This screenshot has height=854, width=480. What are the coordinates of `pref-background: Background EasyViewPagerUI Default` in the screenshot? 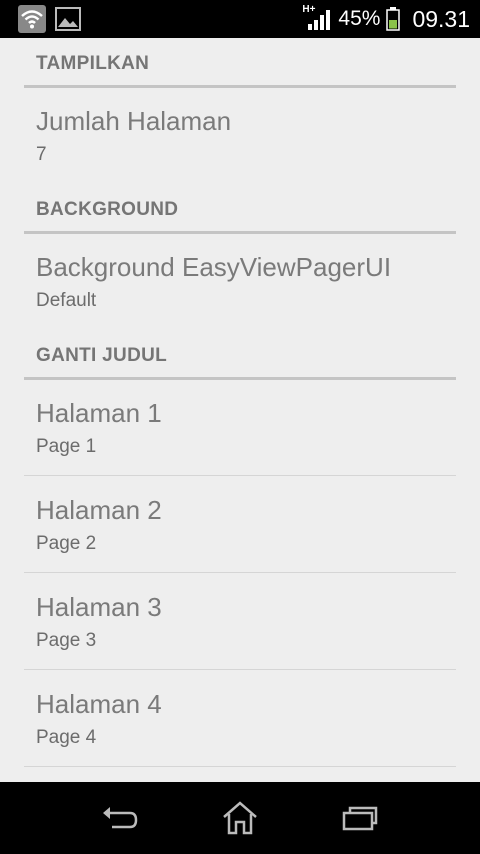 It's located at (240, 280).